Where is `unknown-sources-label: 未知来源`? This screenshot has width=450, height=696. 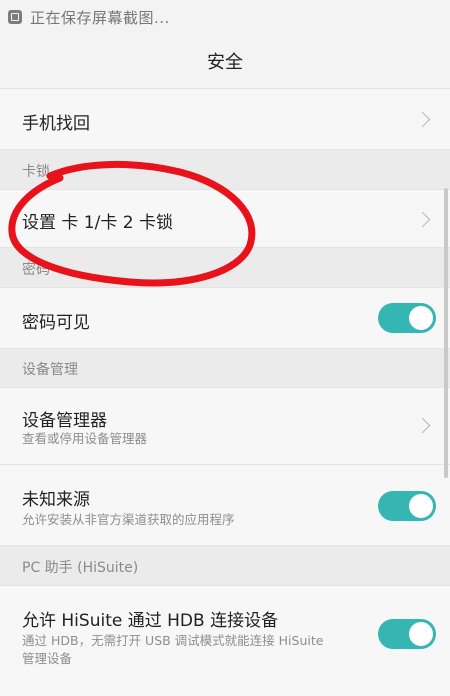 unknown-sources-label: 未知来源 is located at coordinates (56, 500).